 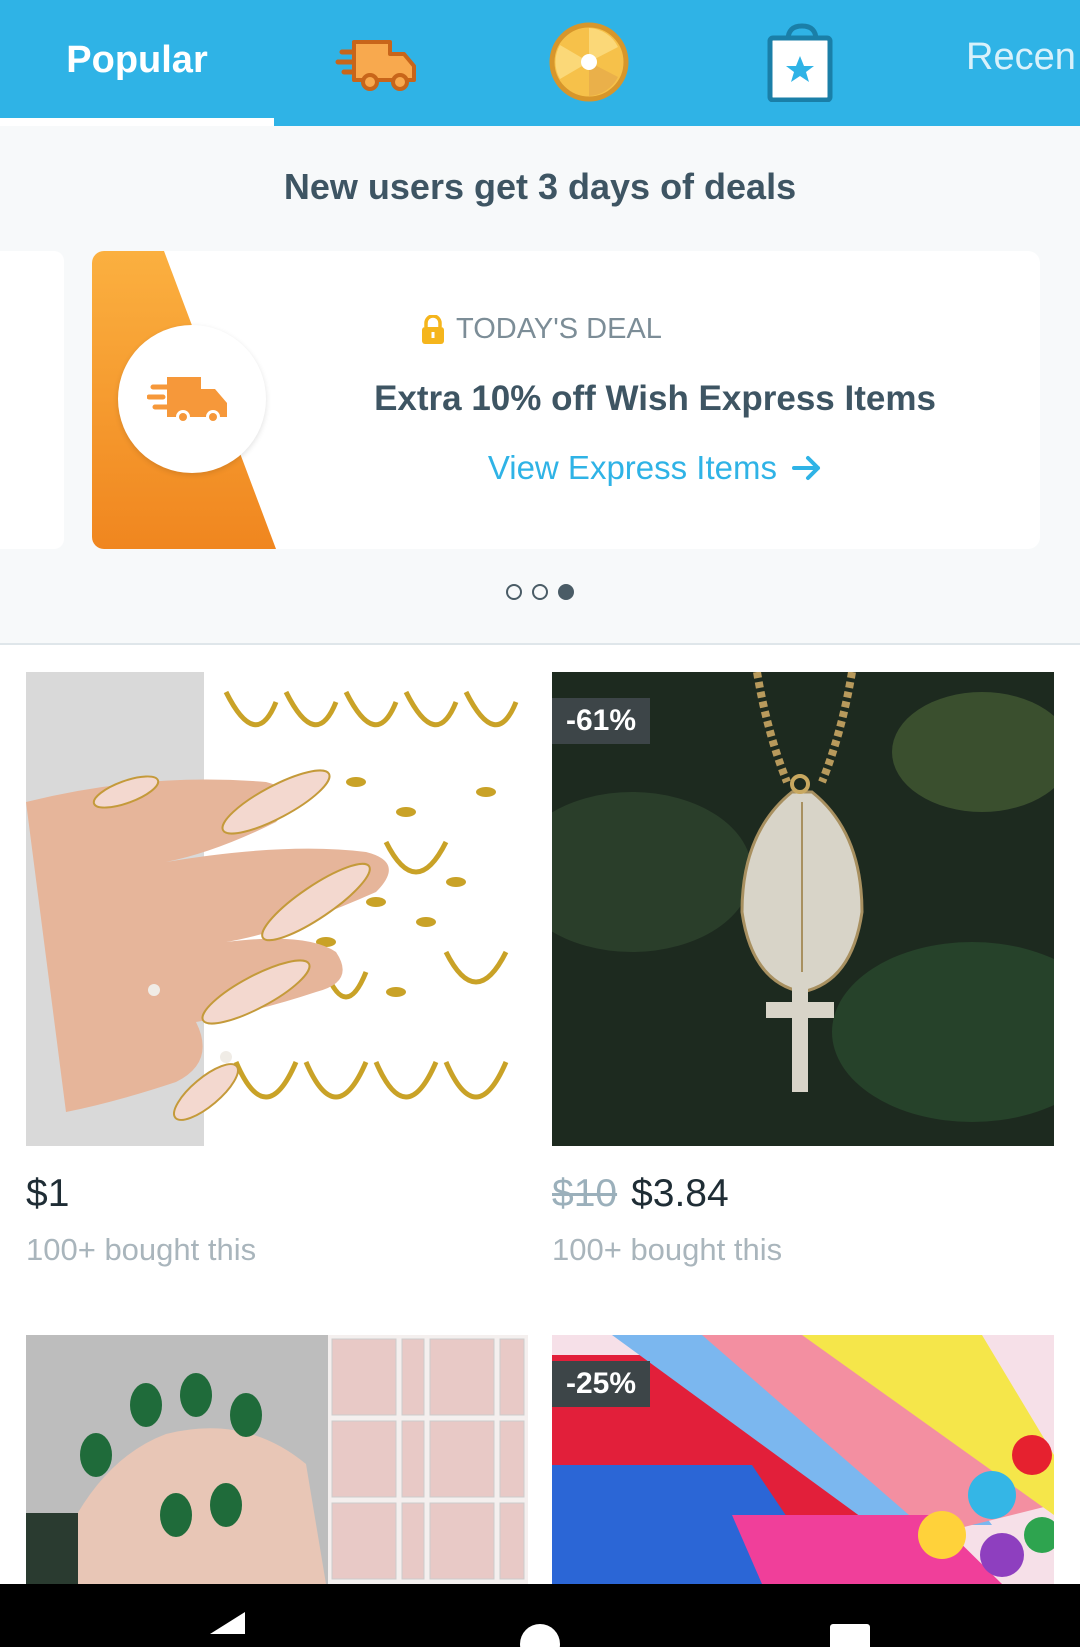 I want to click on arrow-right-icon, so click(x=806, y=468).